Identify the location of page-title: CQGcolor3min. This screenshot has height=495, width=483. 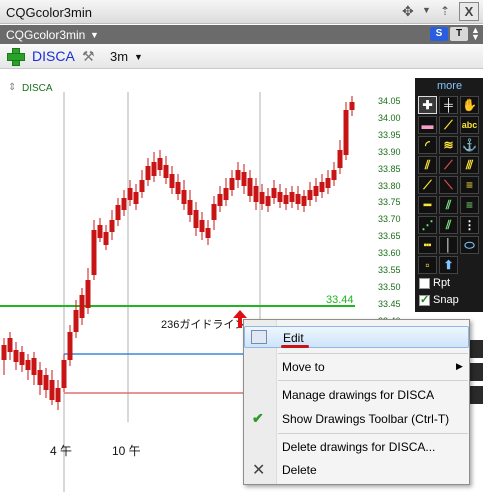
(46, 35).